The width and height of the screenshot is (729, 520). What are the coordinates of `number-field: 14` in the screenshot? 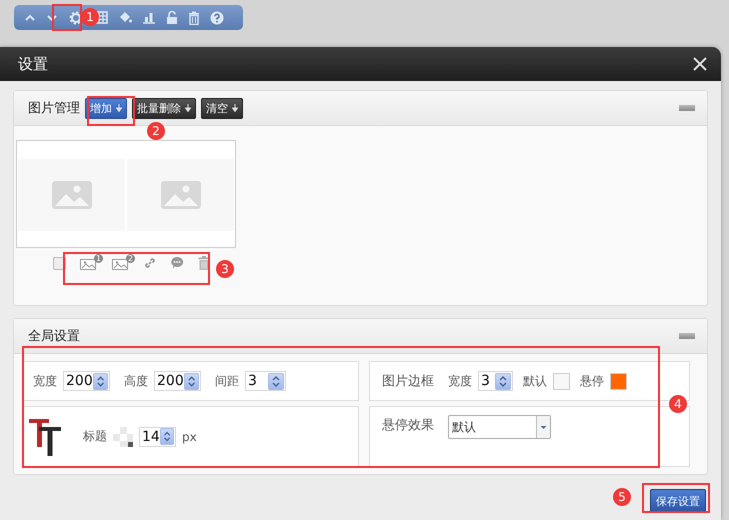 It's located at (157, 436).